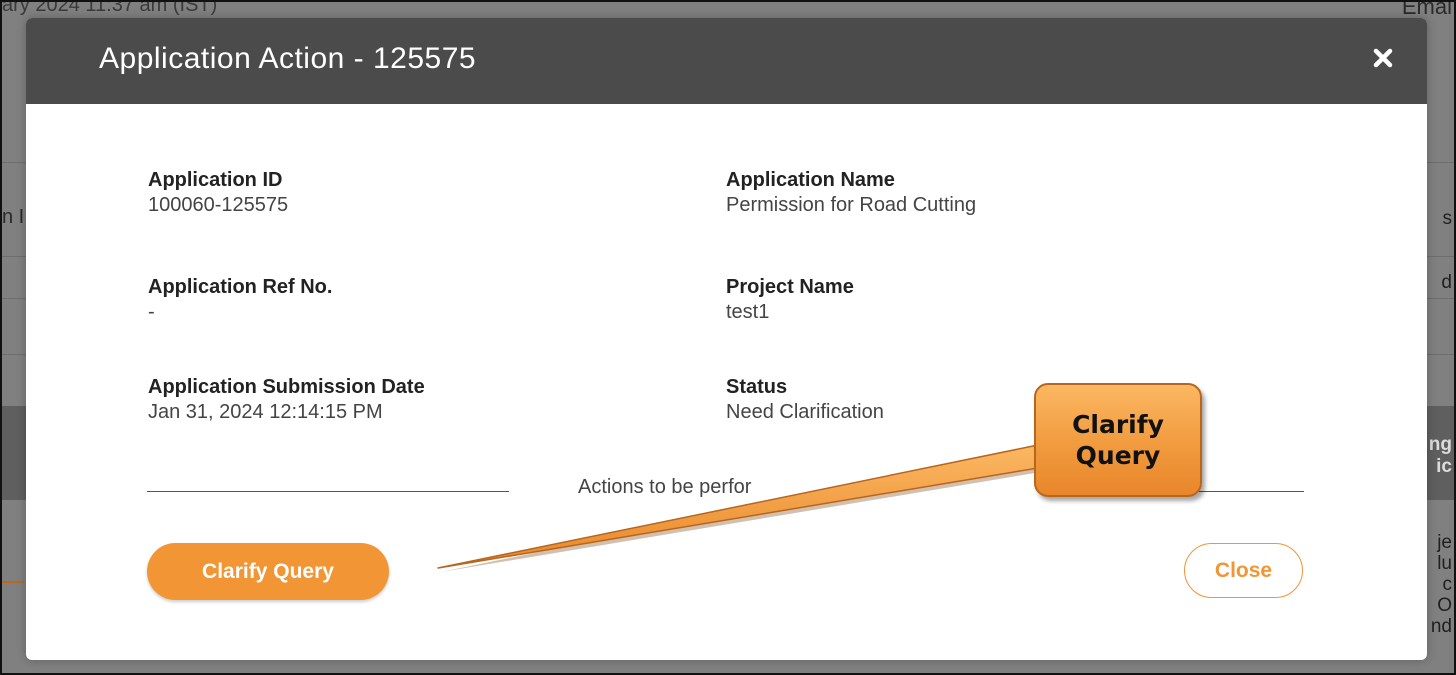  Describe the element at coordinates (286, 387) in the screenshot. I see `submission-date-label: Application Submission Date` at that location.